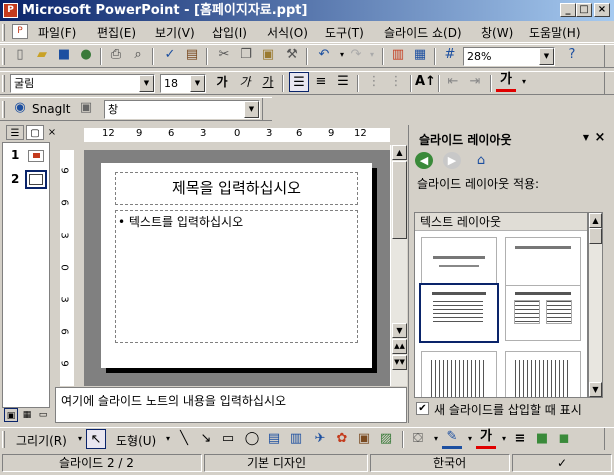 The height and width of the screenshot is (475, 614). What do you see at coordinates (595, 305) in the screenshot?
I see `layouts-scrollbar: ▲ ▼` at bounding box center [595, 305].